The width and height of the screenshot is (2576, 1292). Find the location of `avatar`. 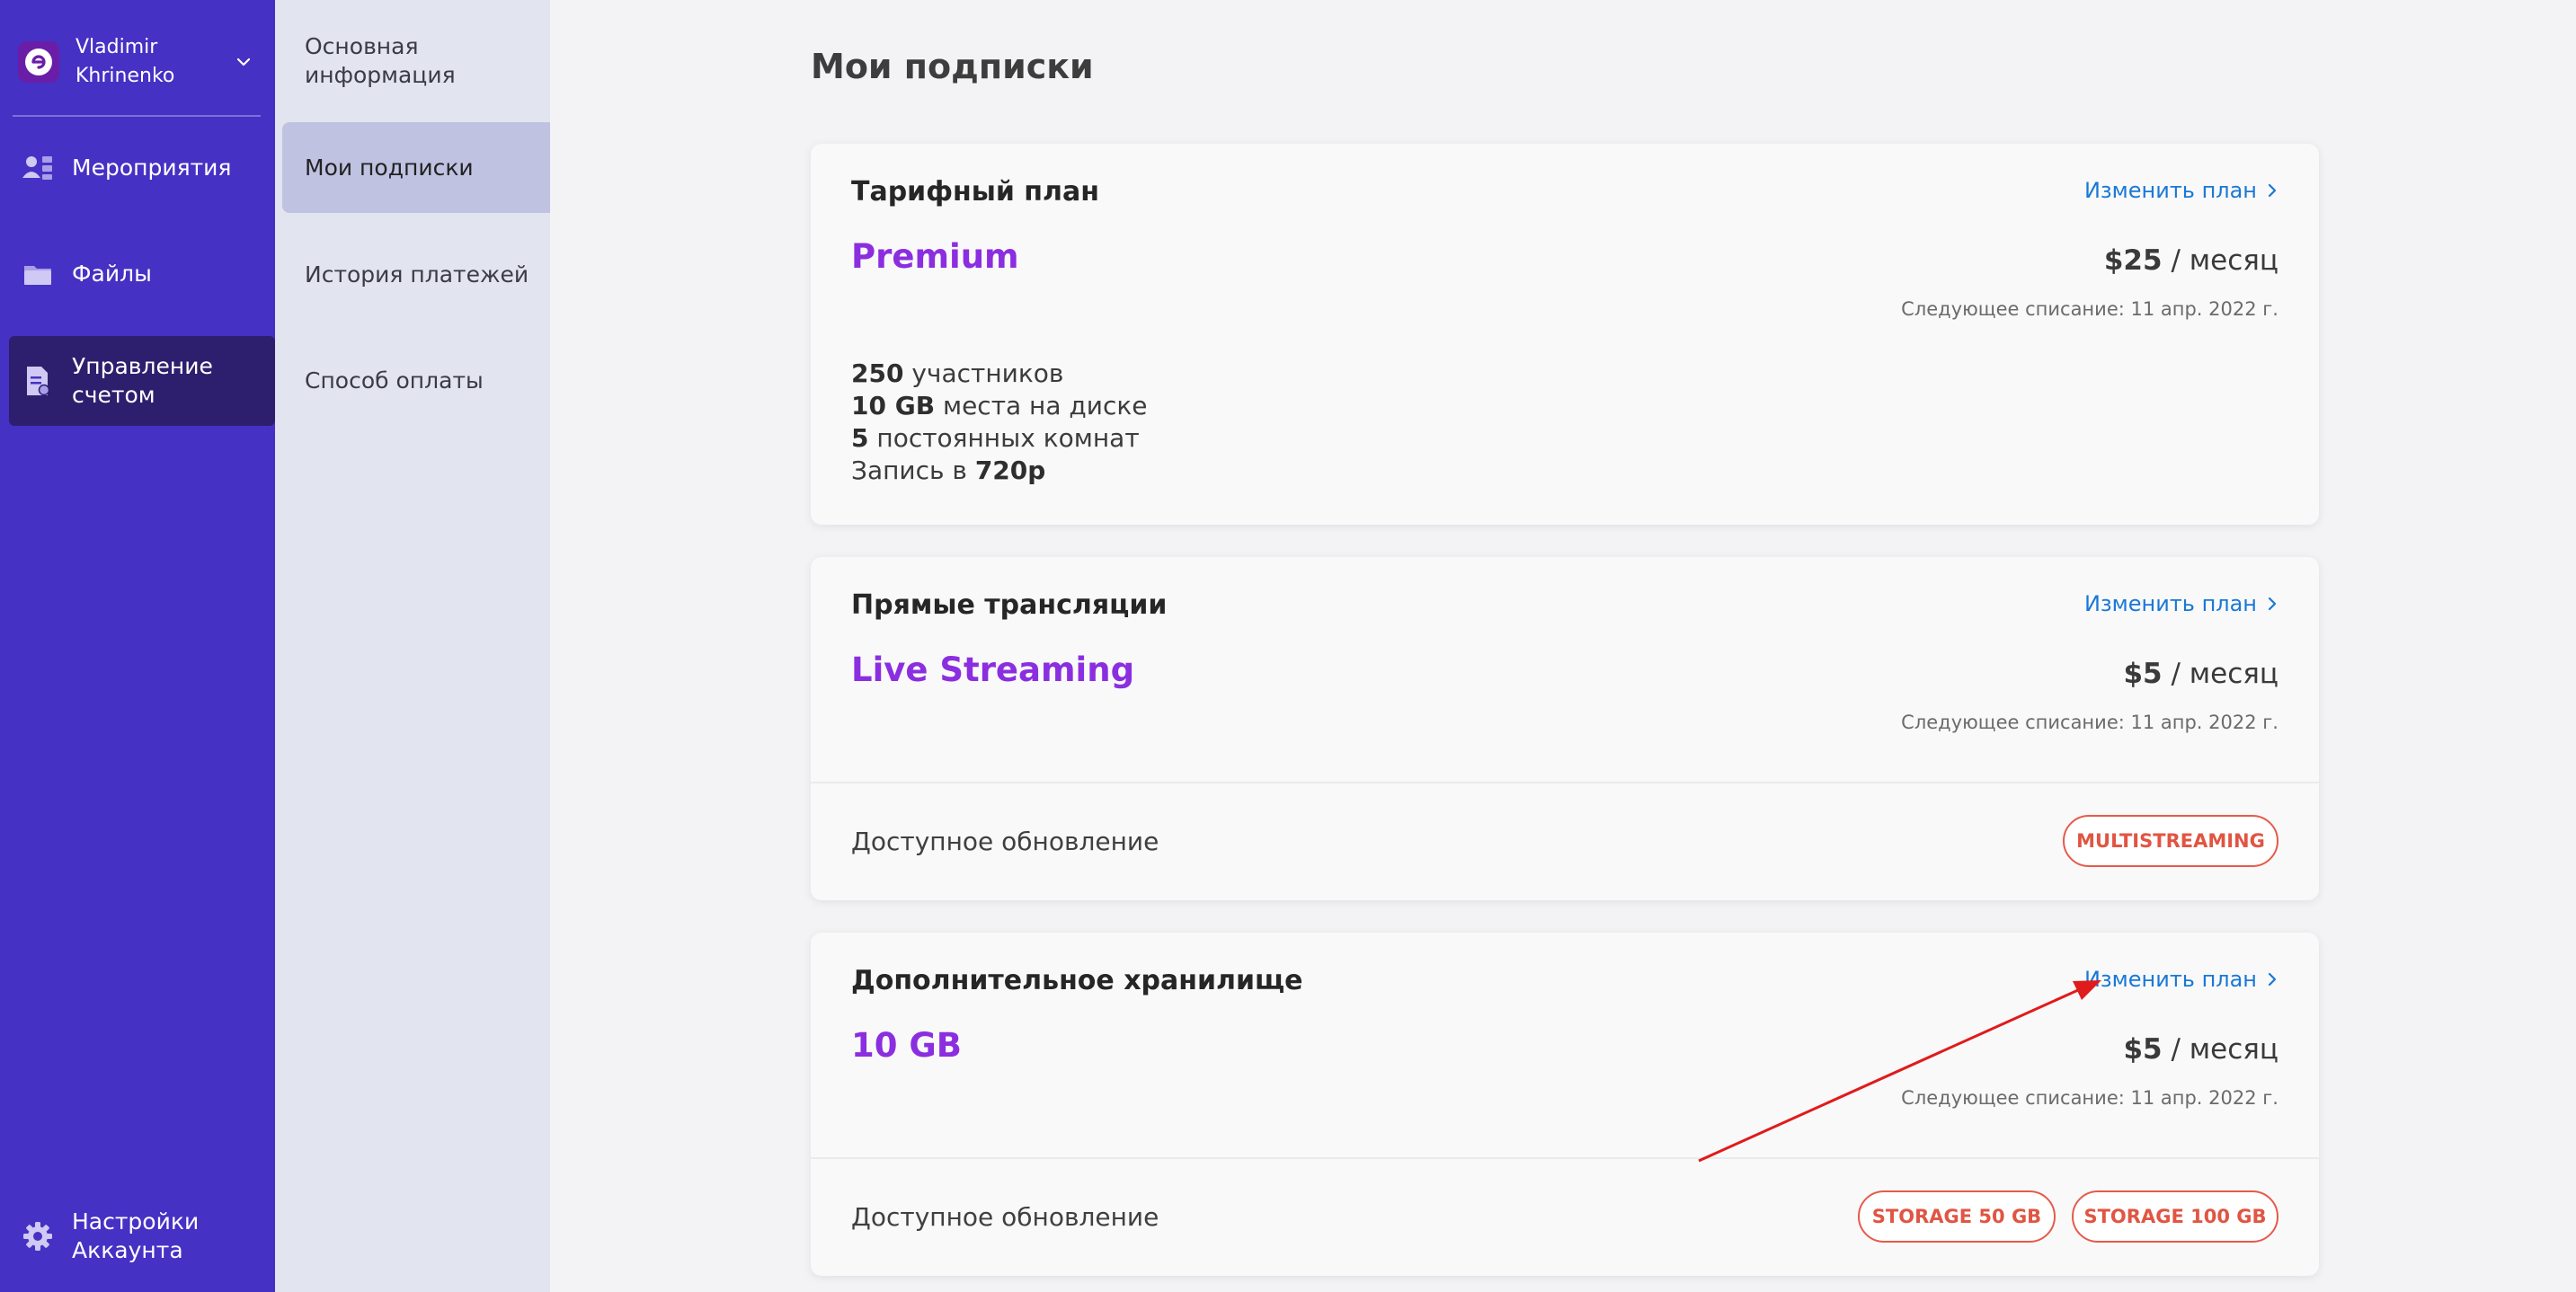

avatar is located at coordinates (38, 62).